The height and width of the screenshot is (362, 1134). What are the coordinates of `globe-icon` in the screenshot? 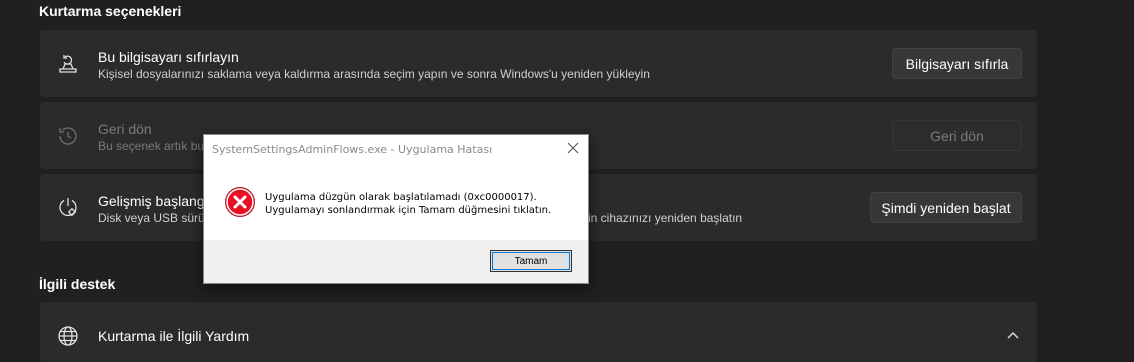 It's located at (68, 336).